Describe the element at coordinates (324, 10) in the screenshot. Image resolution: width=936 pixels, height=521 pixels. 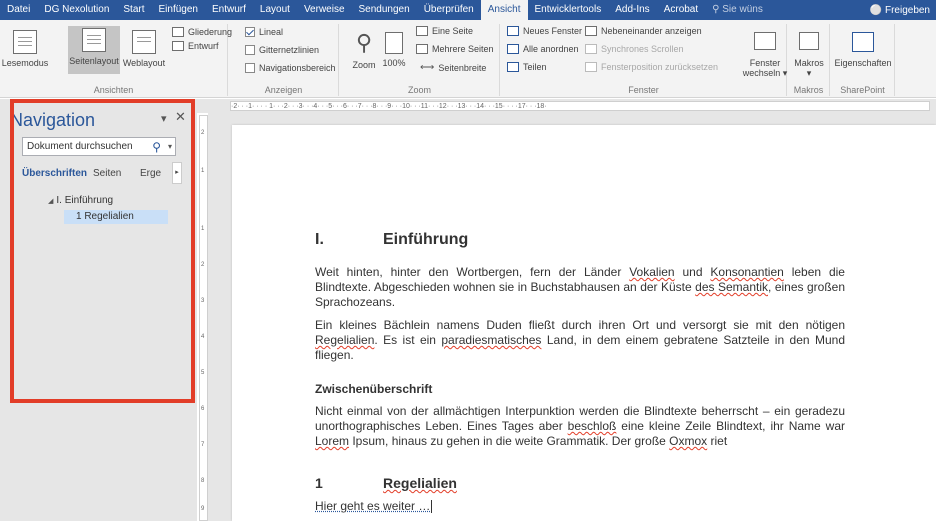
I see `tab-verweise: Verweise` at that location.